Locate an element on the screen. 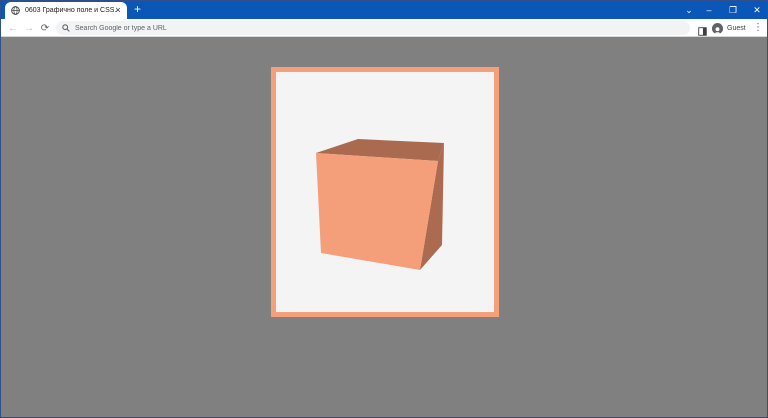 The image size is (768, 418). new-tab-button: + is located at coordinates (137, 9).